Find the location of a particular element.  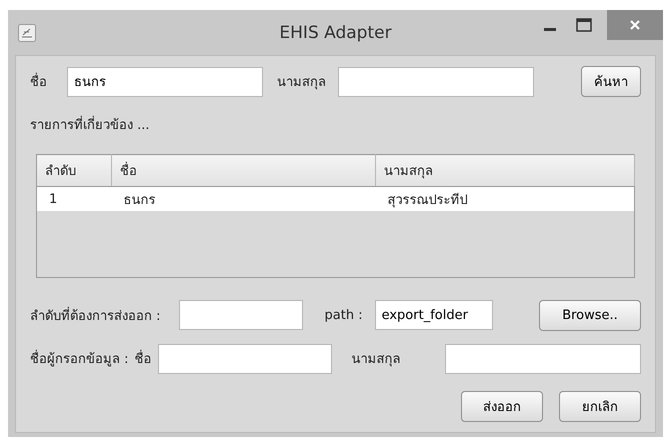

search-button: ค้นหา is located at coordinates (611, 81).